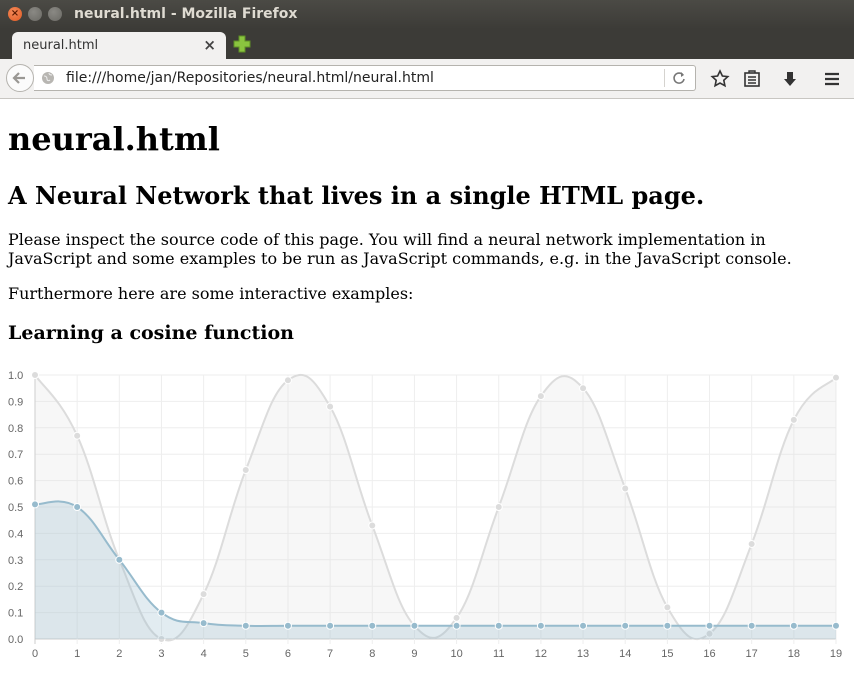 The height and width of the screenshot is (682, 854). What do you see at coordinates (625, 654) in the screenshot?
I see `x-tick-label: 14` at bounding box center [625, 654].